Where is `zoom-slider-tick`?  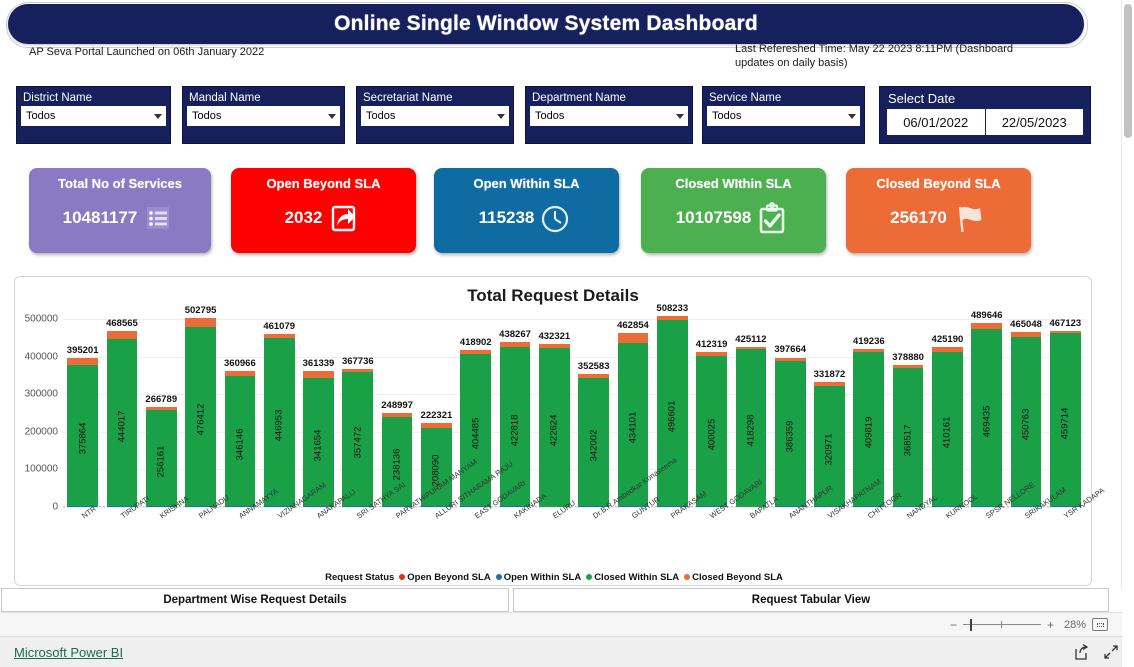
zoom-slider-tick is located at coordinates (1001, 624).